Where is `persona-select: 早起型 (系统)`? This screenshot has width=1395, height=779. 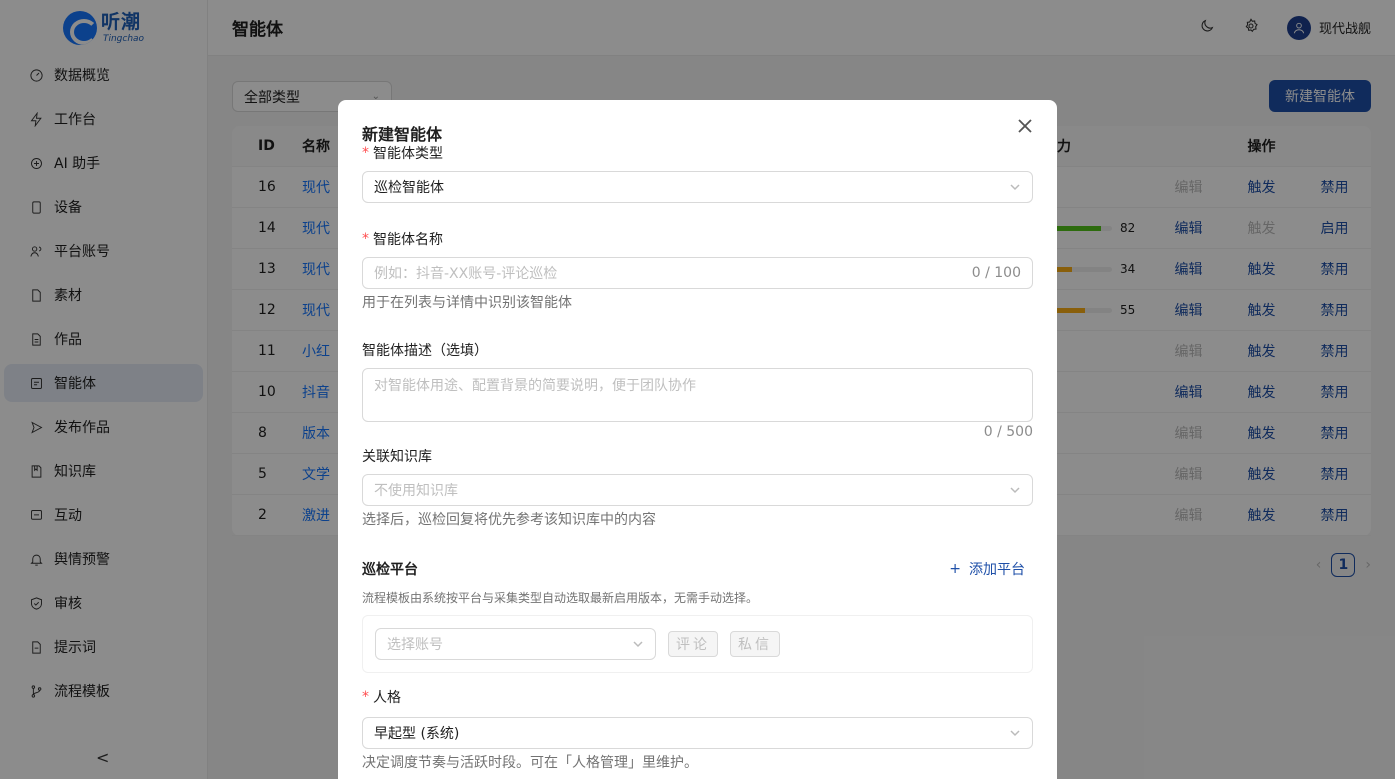
persona-select: 早起型 (系统) is located at coordinates (697, 733).